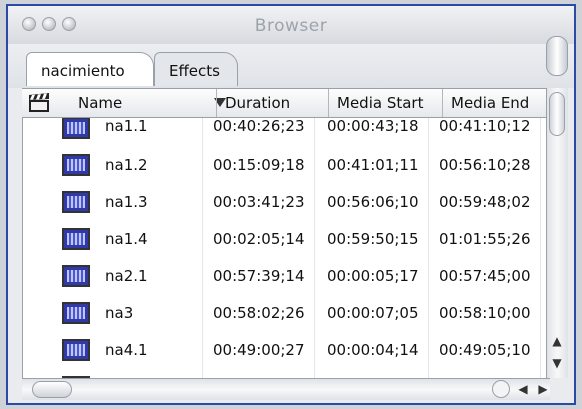  Describe the element at coordinates (373, 313) in the screenshot. I see `clip-media-start: 00:00:07;05` at that location.